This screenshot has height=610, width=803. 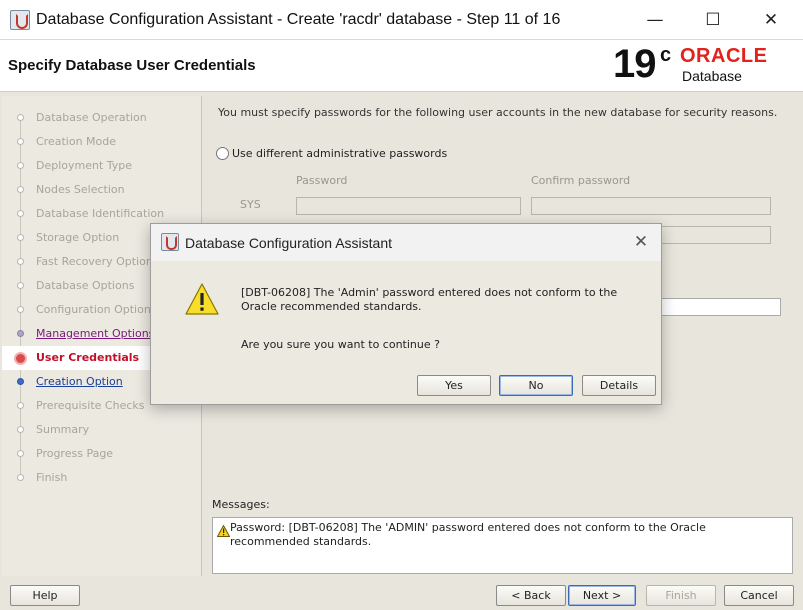 What do you see at coordinates (681, 595) in the screenshot?
I see `finish-button: Finish` at bounding box center [681, 595].